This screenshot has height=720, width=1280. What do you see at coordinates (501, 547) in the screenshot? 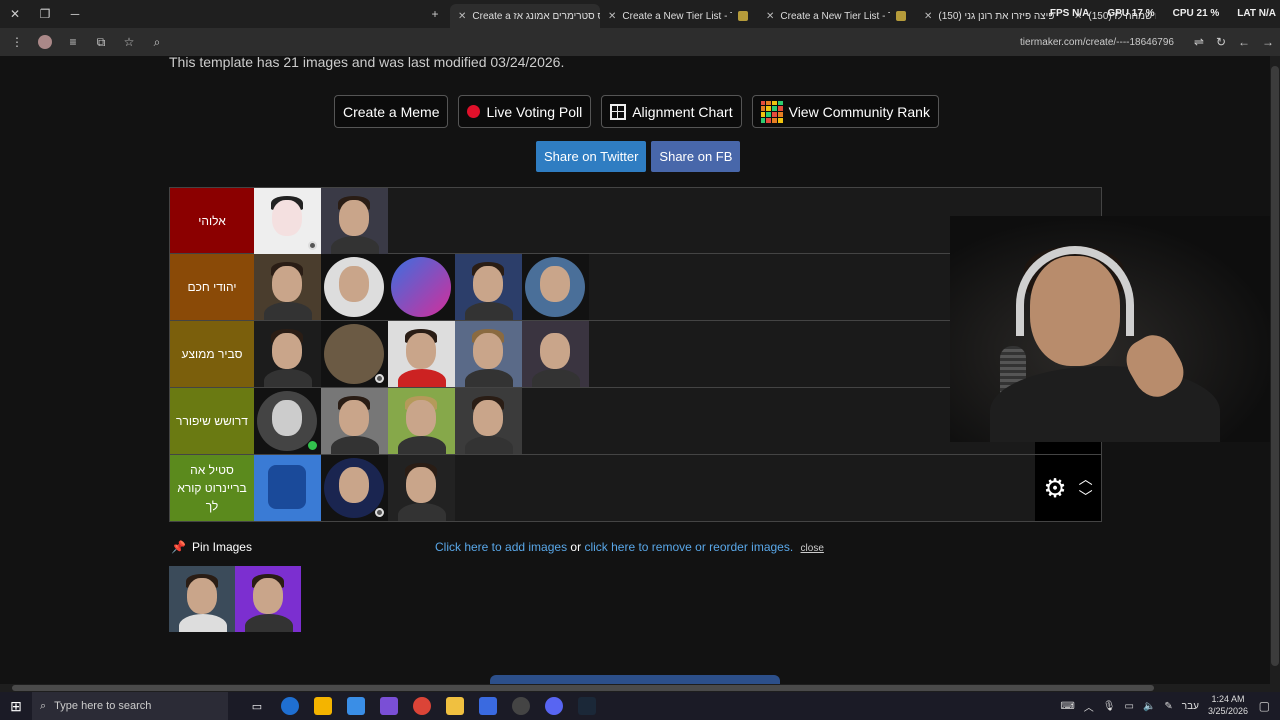
I see `add-images-link: Click here to add images` at bounding box center [501, 547].